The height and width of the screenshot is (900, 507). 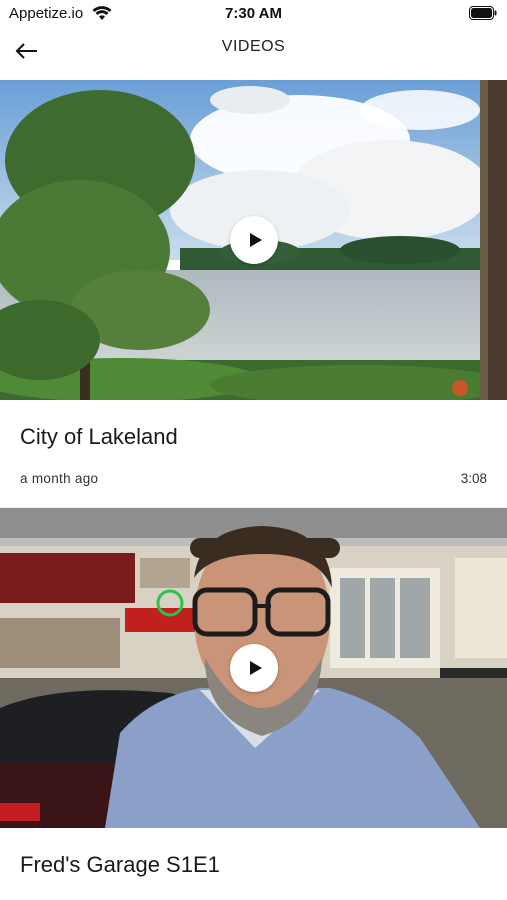 I want to click on video-date: a month ago, so click(x=59, y=478).